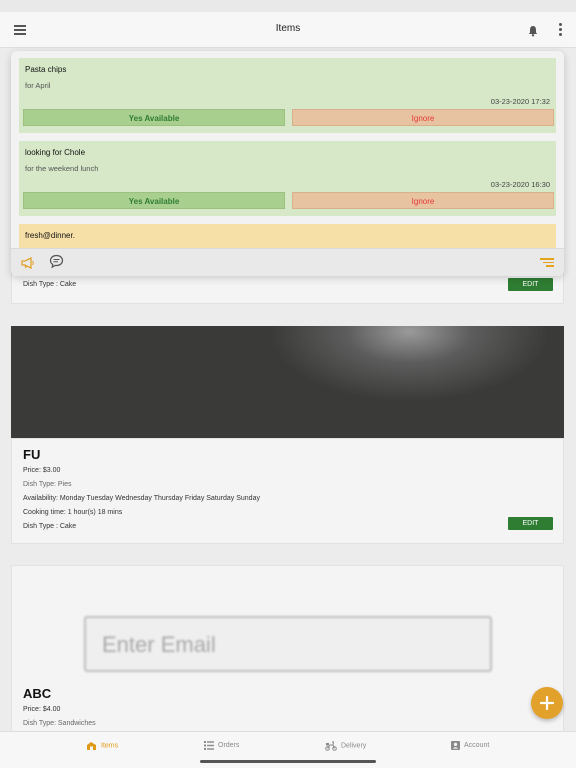 This screenshot has height=768, width=576. I want to click on tab-orders: Orders, so click(221, 748).